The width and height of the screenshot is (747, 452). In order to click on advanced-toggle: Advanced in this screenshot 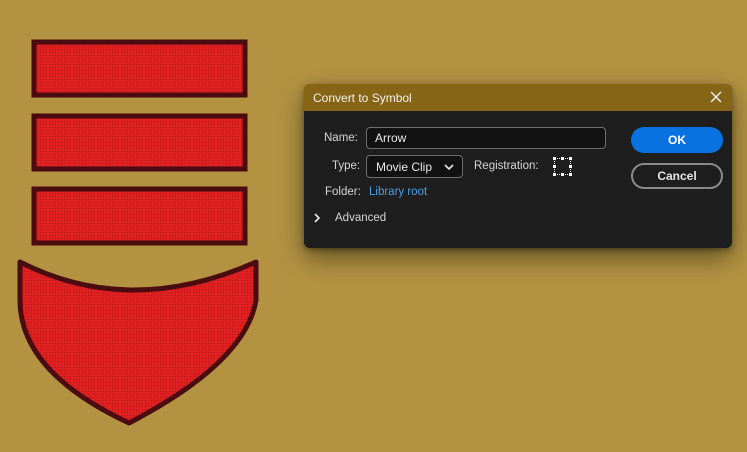, I will do `click(349, 218)`.